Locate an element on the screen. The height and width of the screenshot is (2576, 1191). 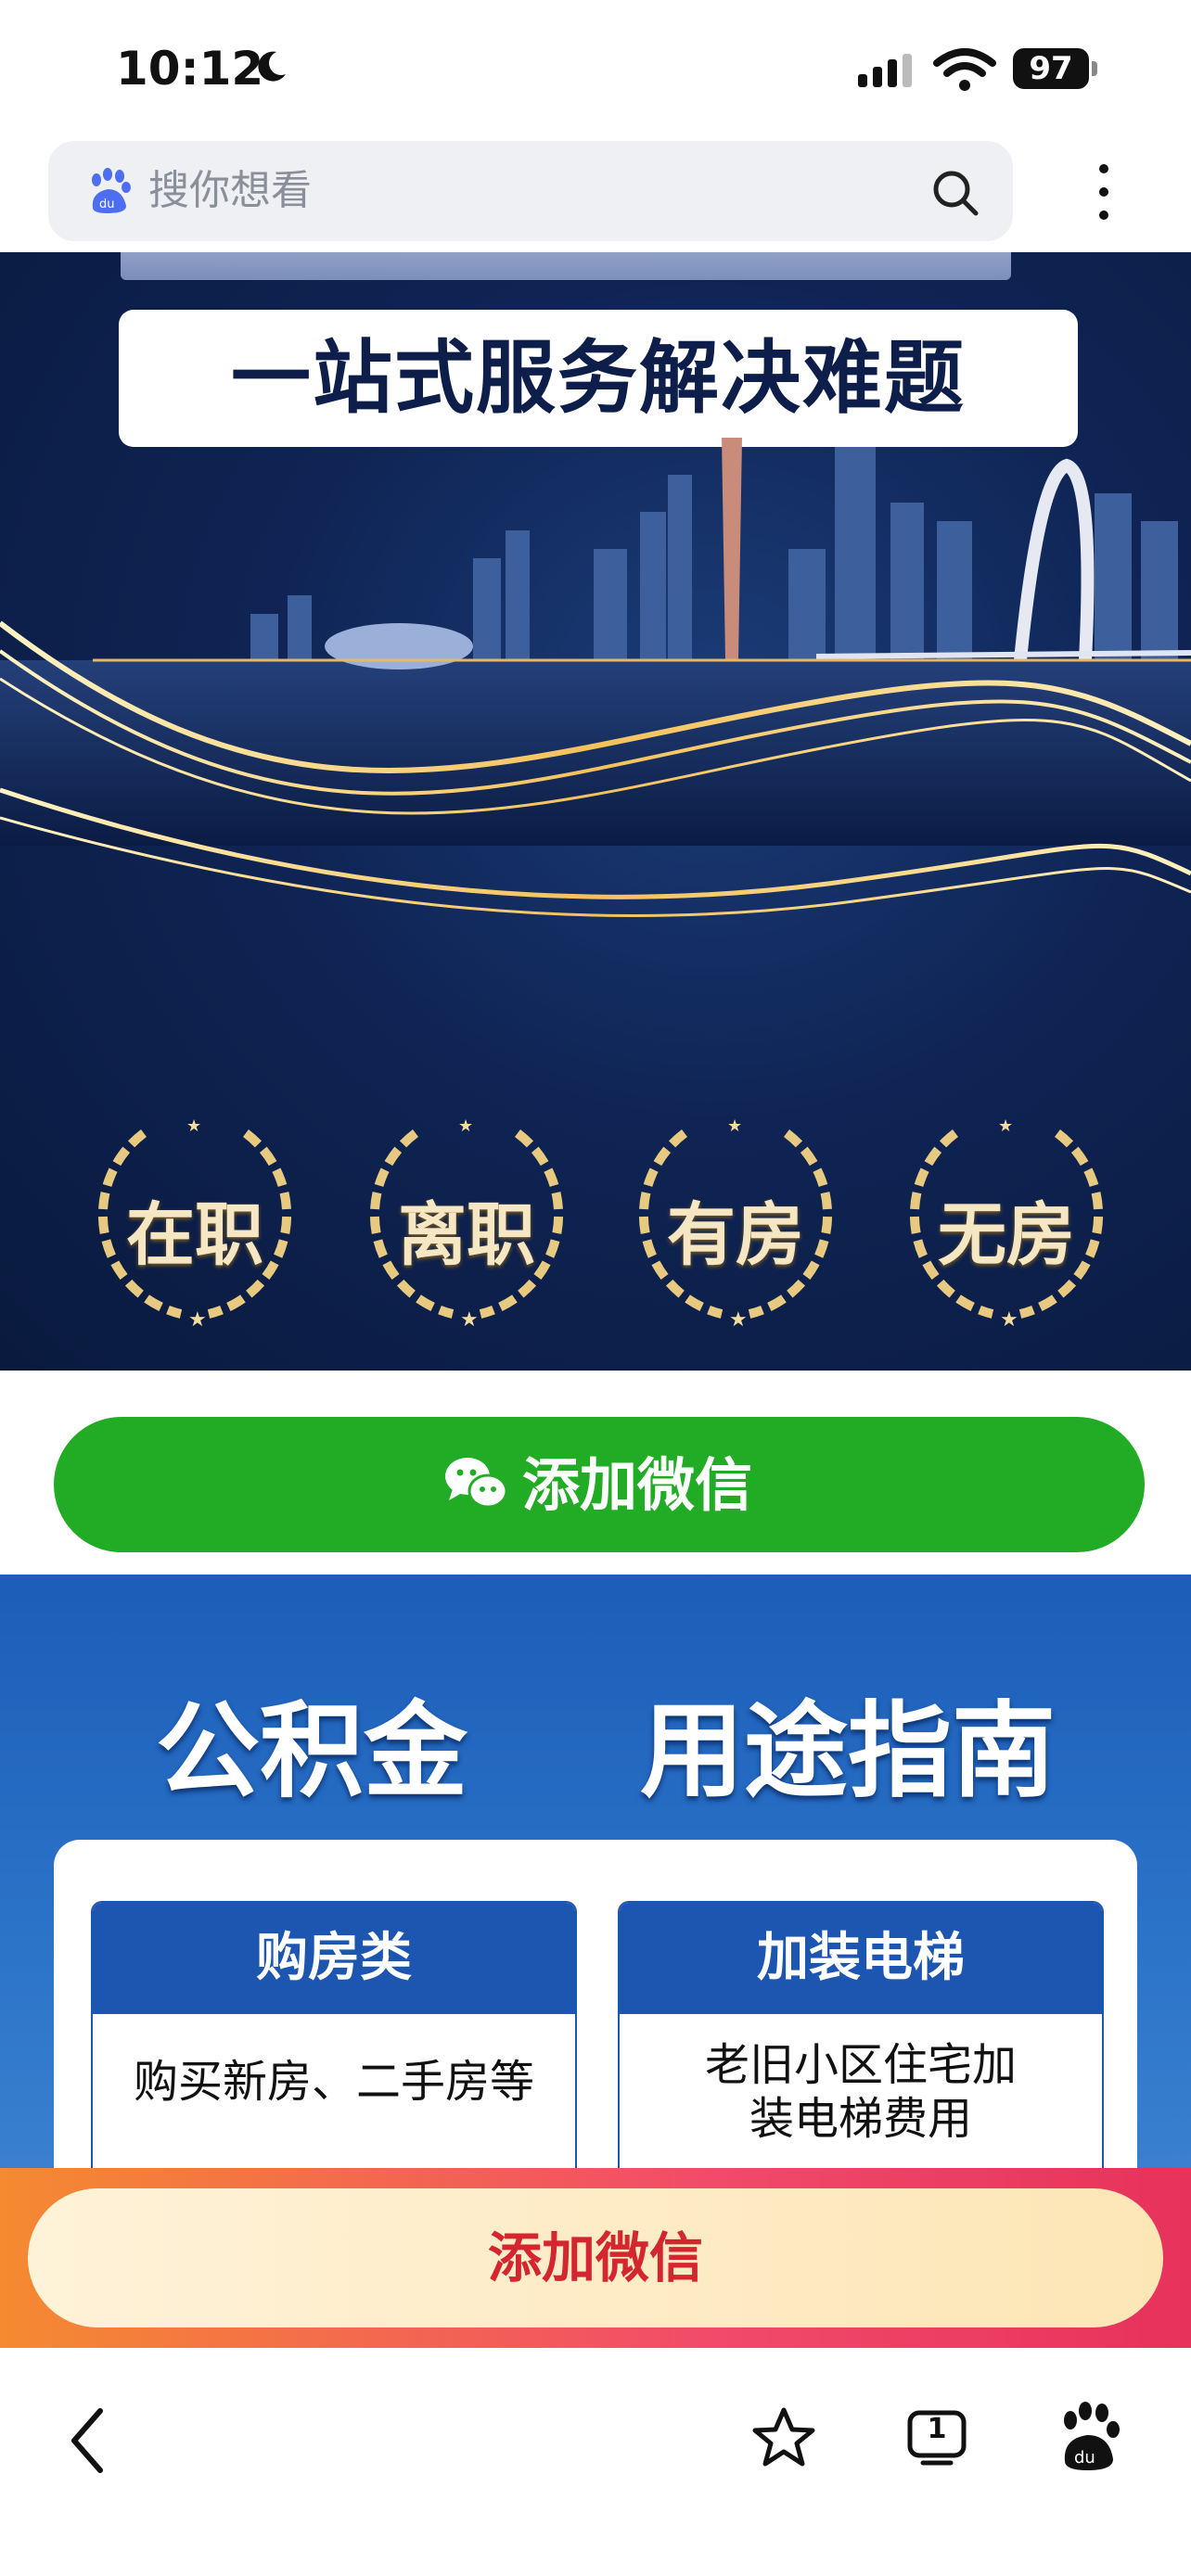
add-wechat-label: 添加微信 is located at coordinates (637, 1485).